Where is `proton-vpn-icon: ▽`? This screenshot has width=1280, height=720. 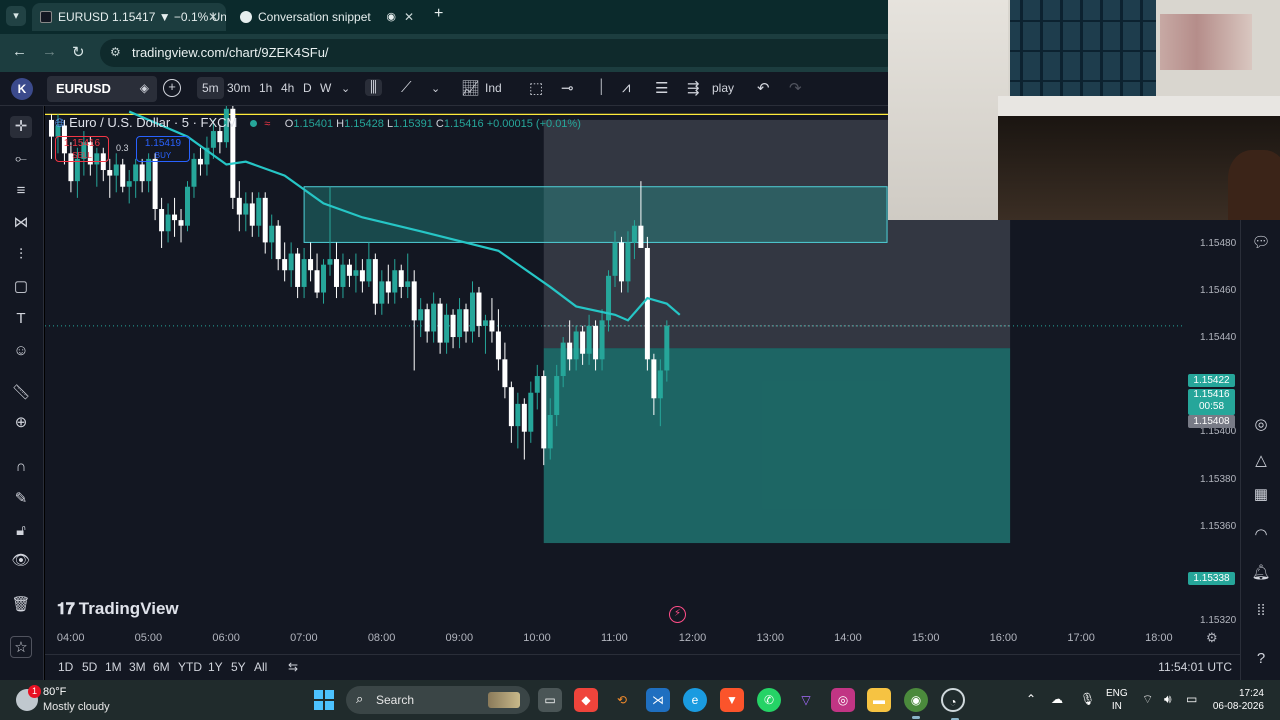
proton-vpn-icon: ▽ is located at coordinates (806, 700).